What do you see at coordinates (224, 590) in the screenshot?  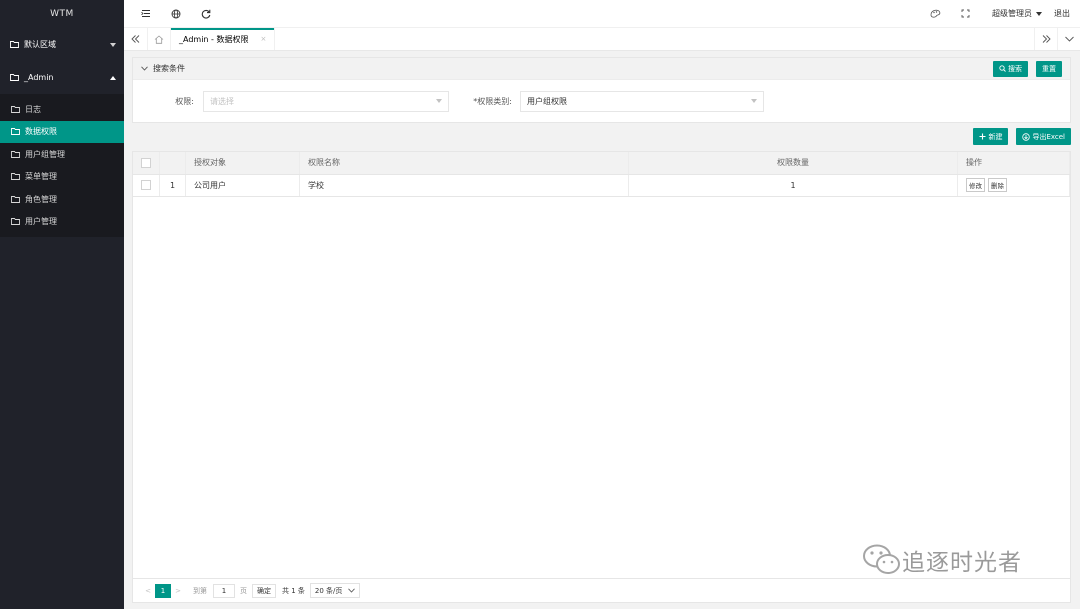 I see `goto-page-input: 1` at bounding box center [224, 590].